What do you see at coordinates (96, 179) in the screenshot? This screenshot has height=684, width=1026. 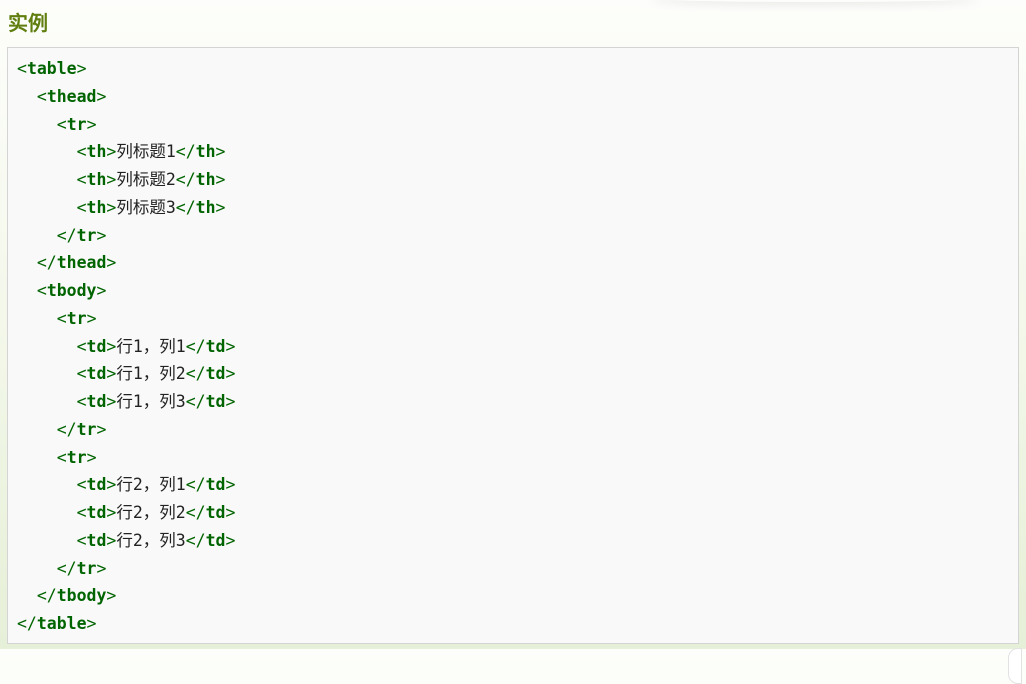 I see `open-tag-name: th` at bounding box center [96, 179].